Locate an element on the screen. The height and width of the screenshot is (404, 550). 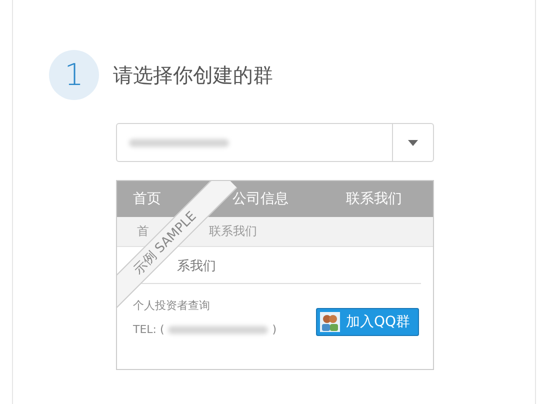
caret-icon is located at coordinates (413, 143).